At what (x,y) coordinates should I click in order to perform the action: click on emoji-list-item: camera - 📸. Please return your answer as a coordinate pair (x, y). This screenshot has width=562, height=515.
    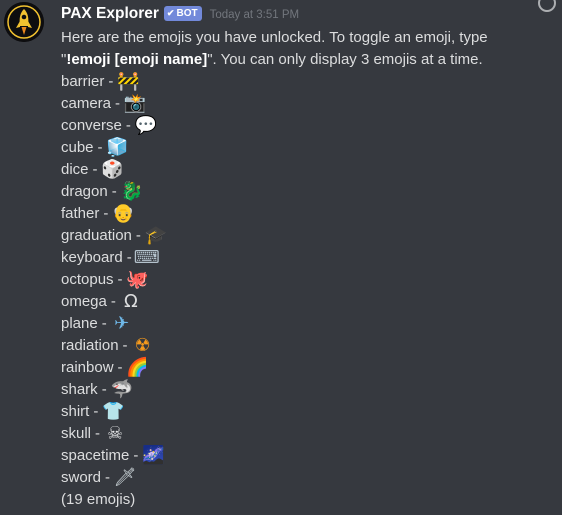
    Looking at the image, I should click on (301, 104).